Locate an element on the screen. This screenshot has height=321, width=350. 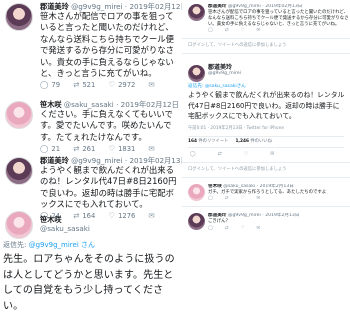
tweet-actions: ◯ 21 ⇄ 261 ♡ 1831 ✉ is located at coordinates (111, 148).